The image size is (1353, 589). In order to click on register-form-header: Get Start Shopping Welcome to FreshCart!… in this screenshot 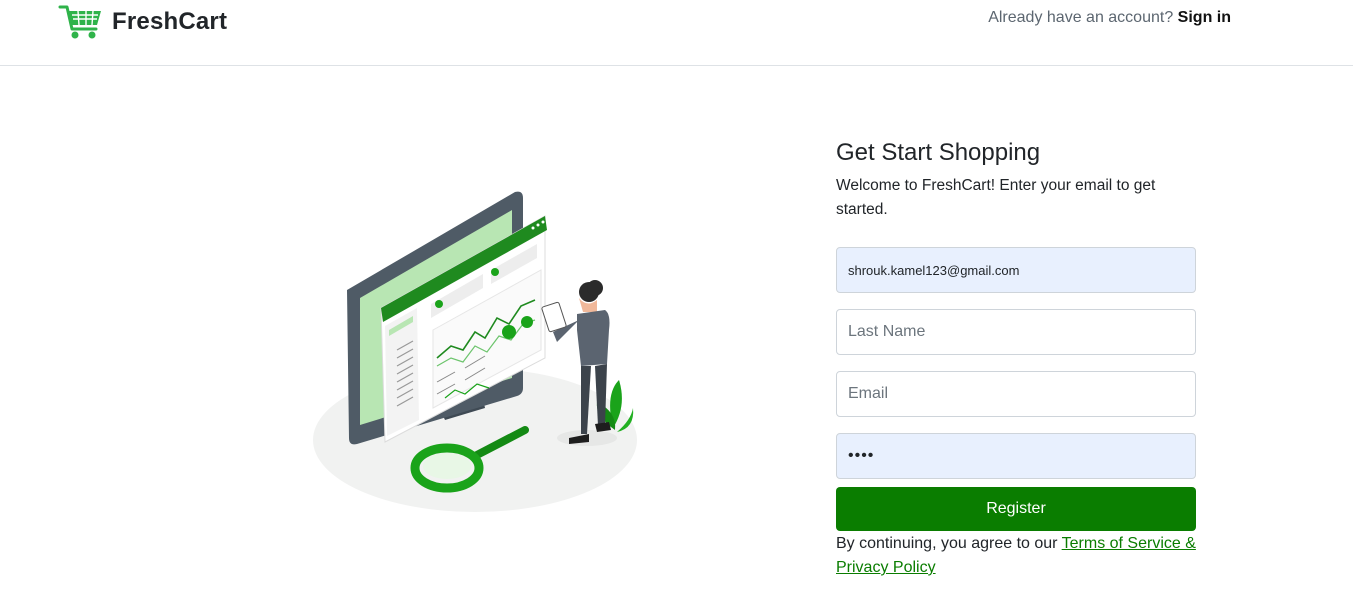, I will do `click(1016, 179)`.